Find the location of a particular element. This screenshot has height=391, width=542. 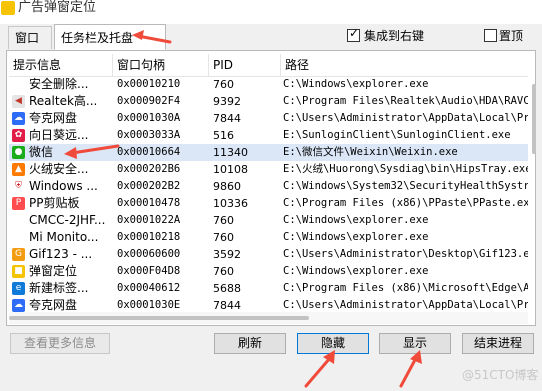

column-header-tip: 提示信息 is located at coordinates (61, 65).